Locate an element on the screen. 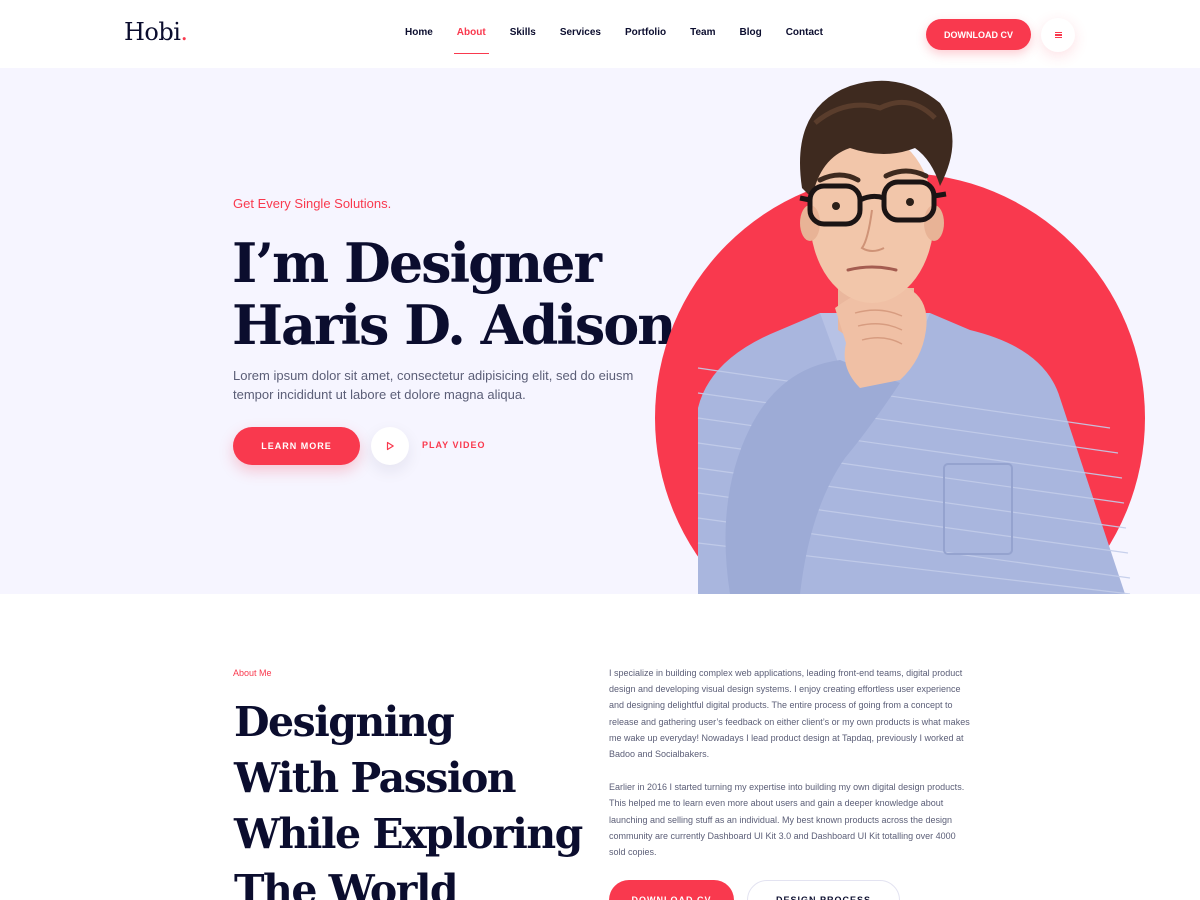  download-cv-button: DOWNLOAD CV is located at coordinates (978, 34).